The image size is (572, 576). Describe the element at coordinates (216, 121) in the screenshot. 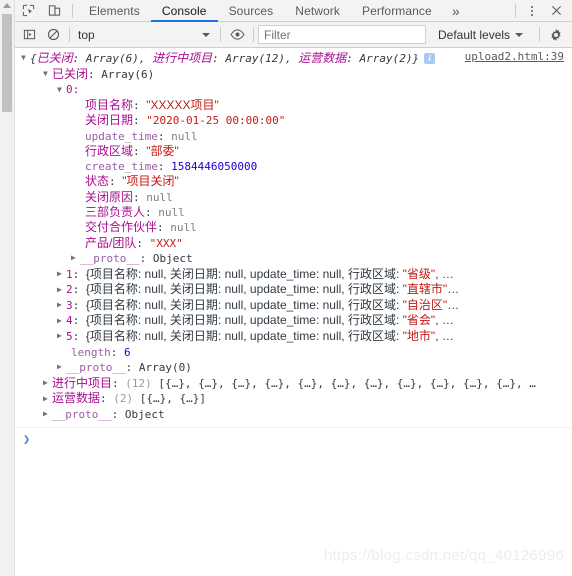

I see `property-value: "2020-01-25 00:00:00"` at that location.